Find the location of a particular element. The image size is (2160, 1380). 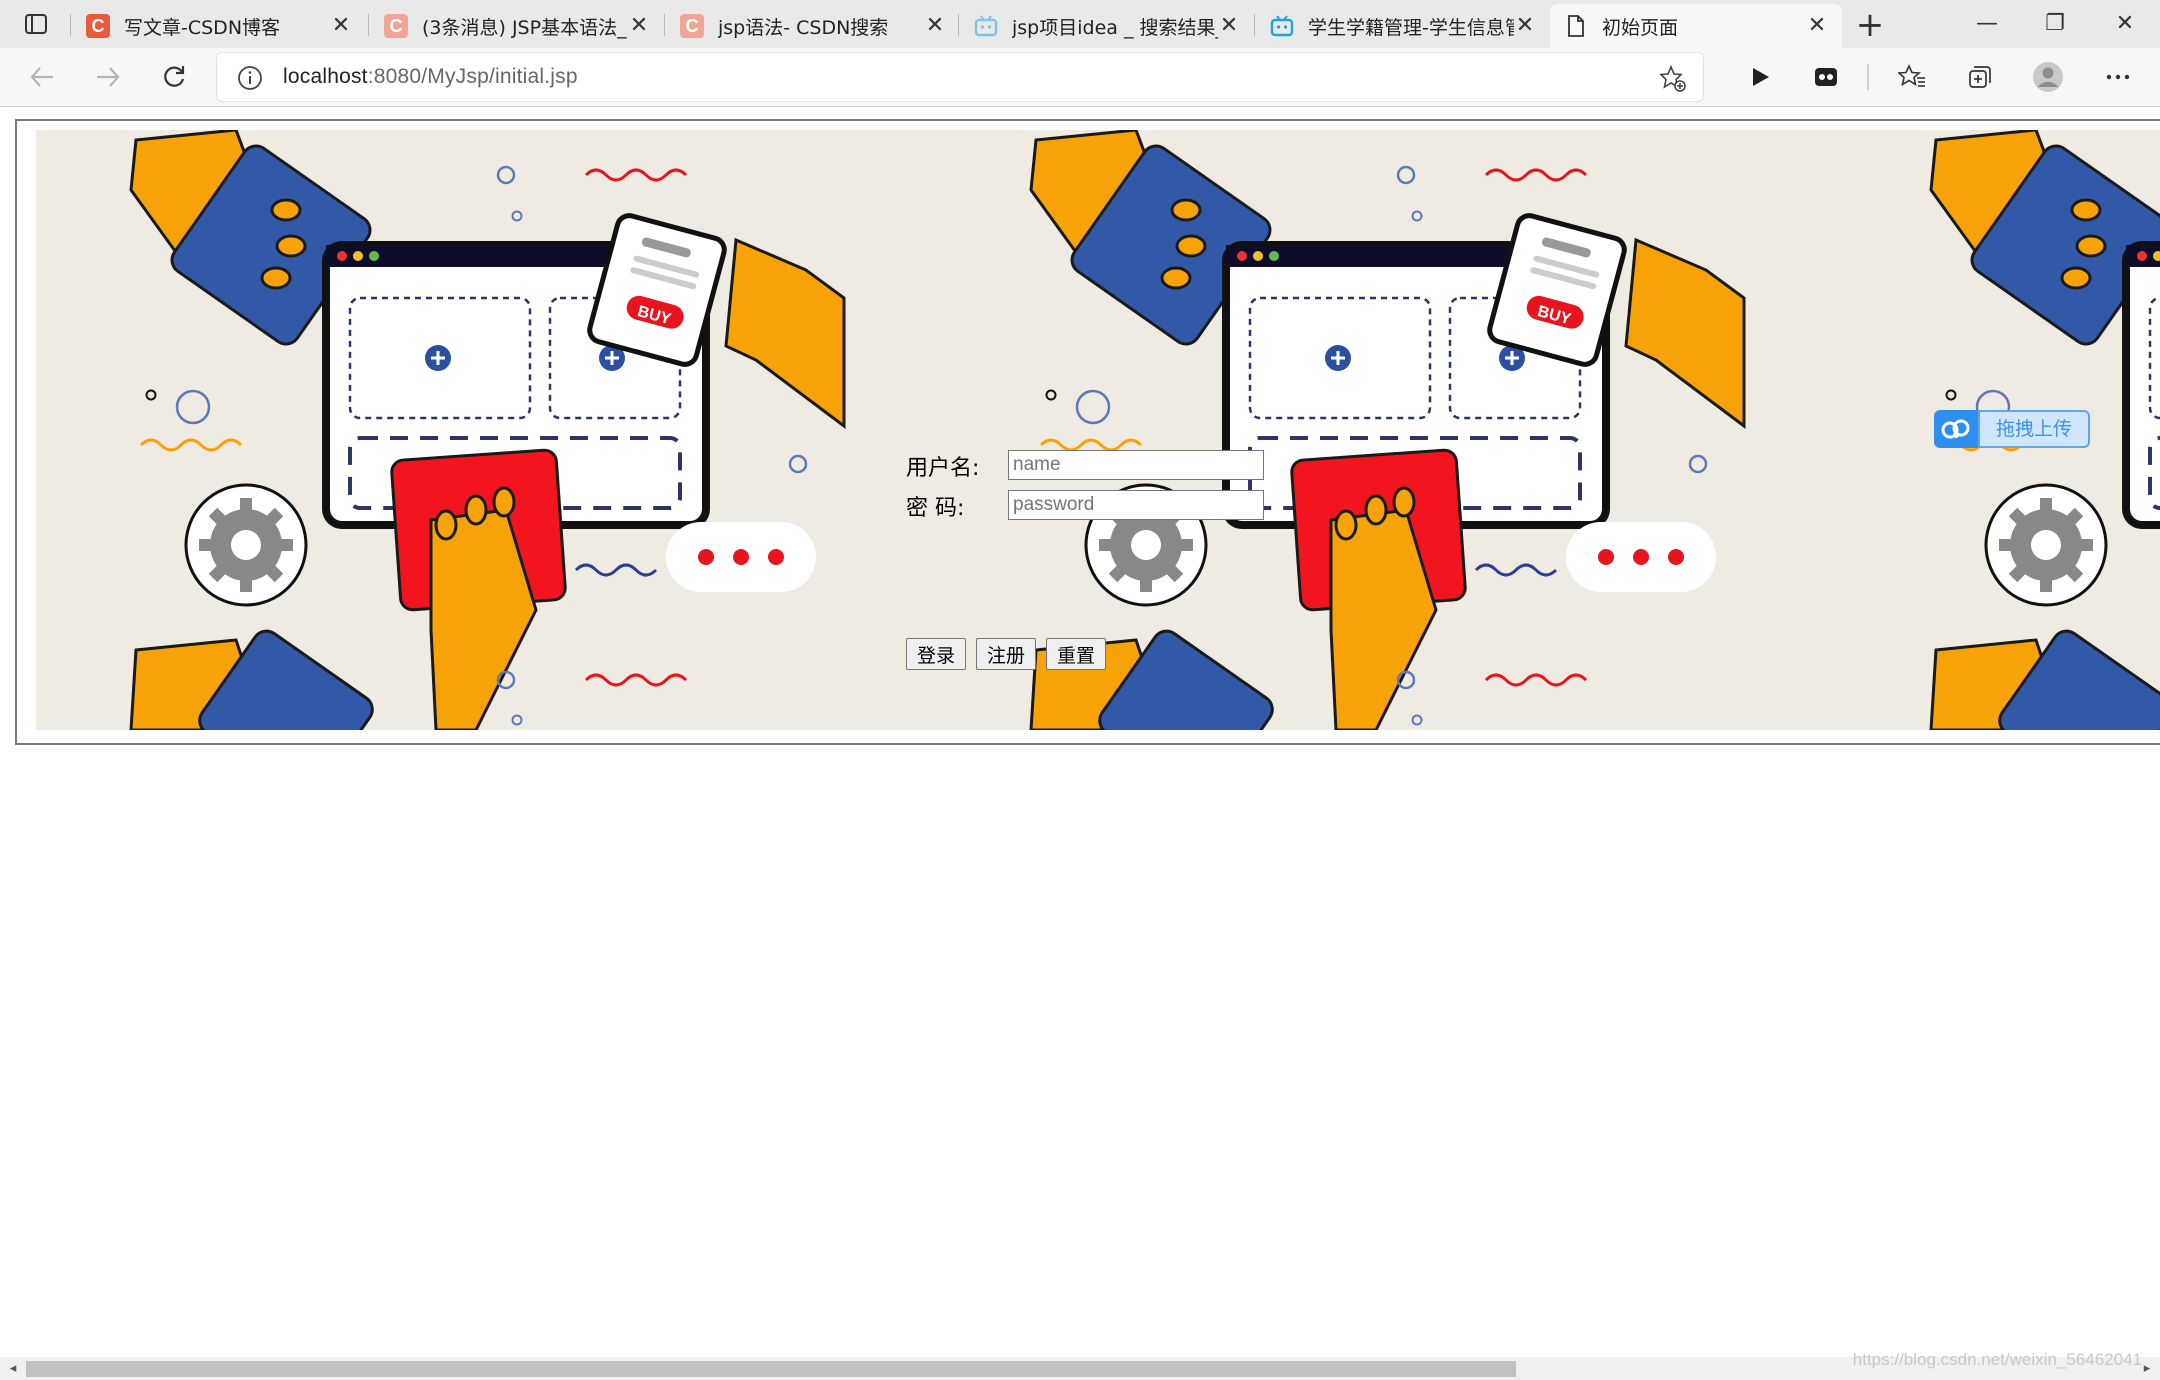

tab-2: C jsp语法- CSDN搜索 ✕ is located at coordinates (813, 26).